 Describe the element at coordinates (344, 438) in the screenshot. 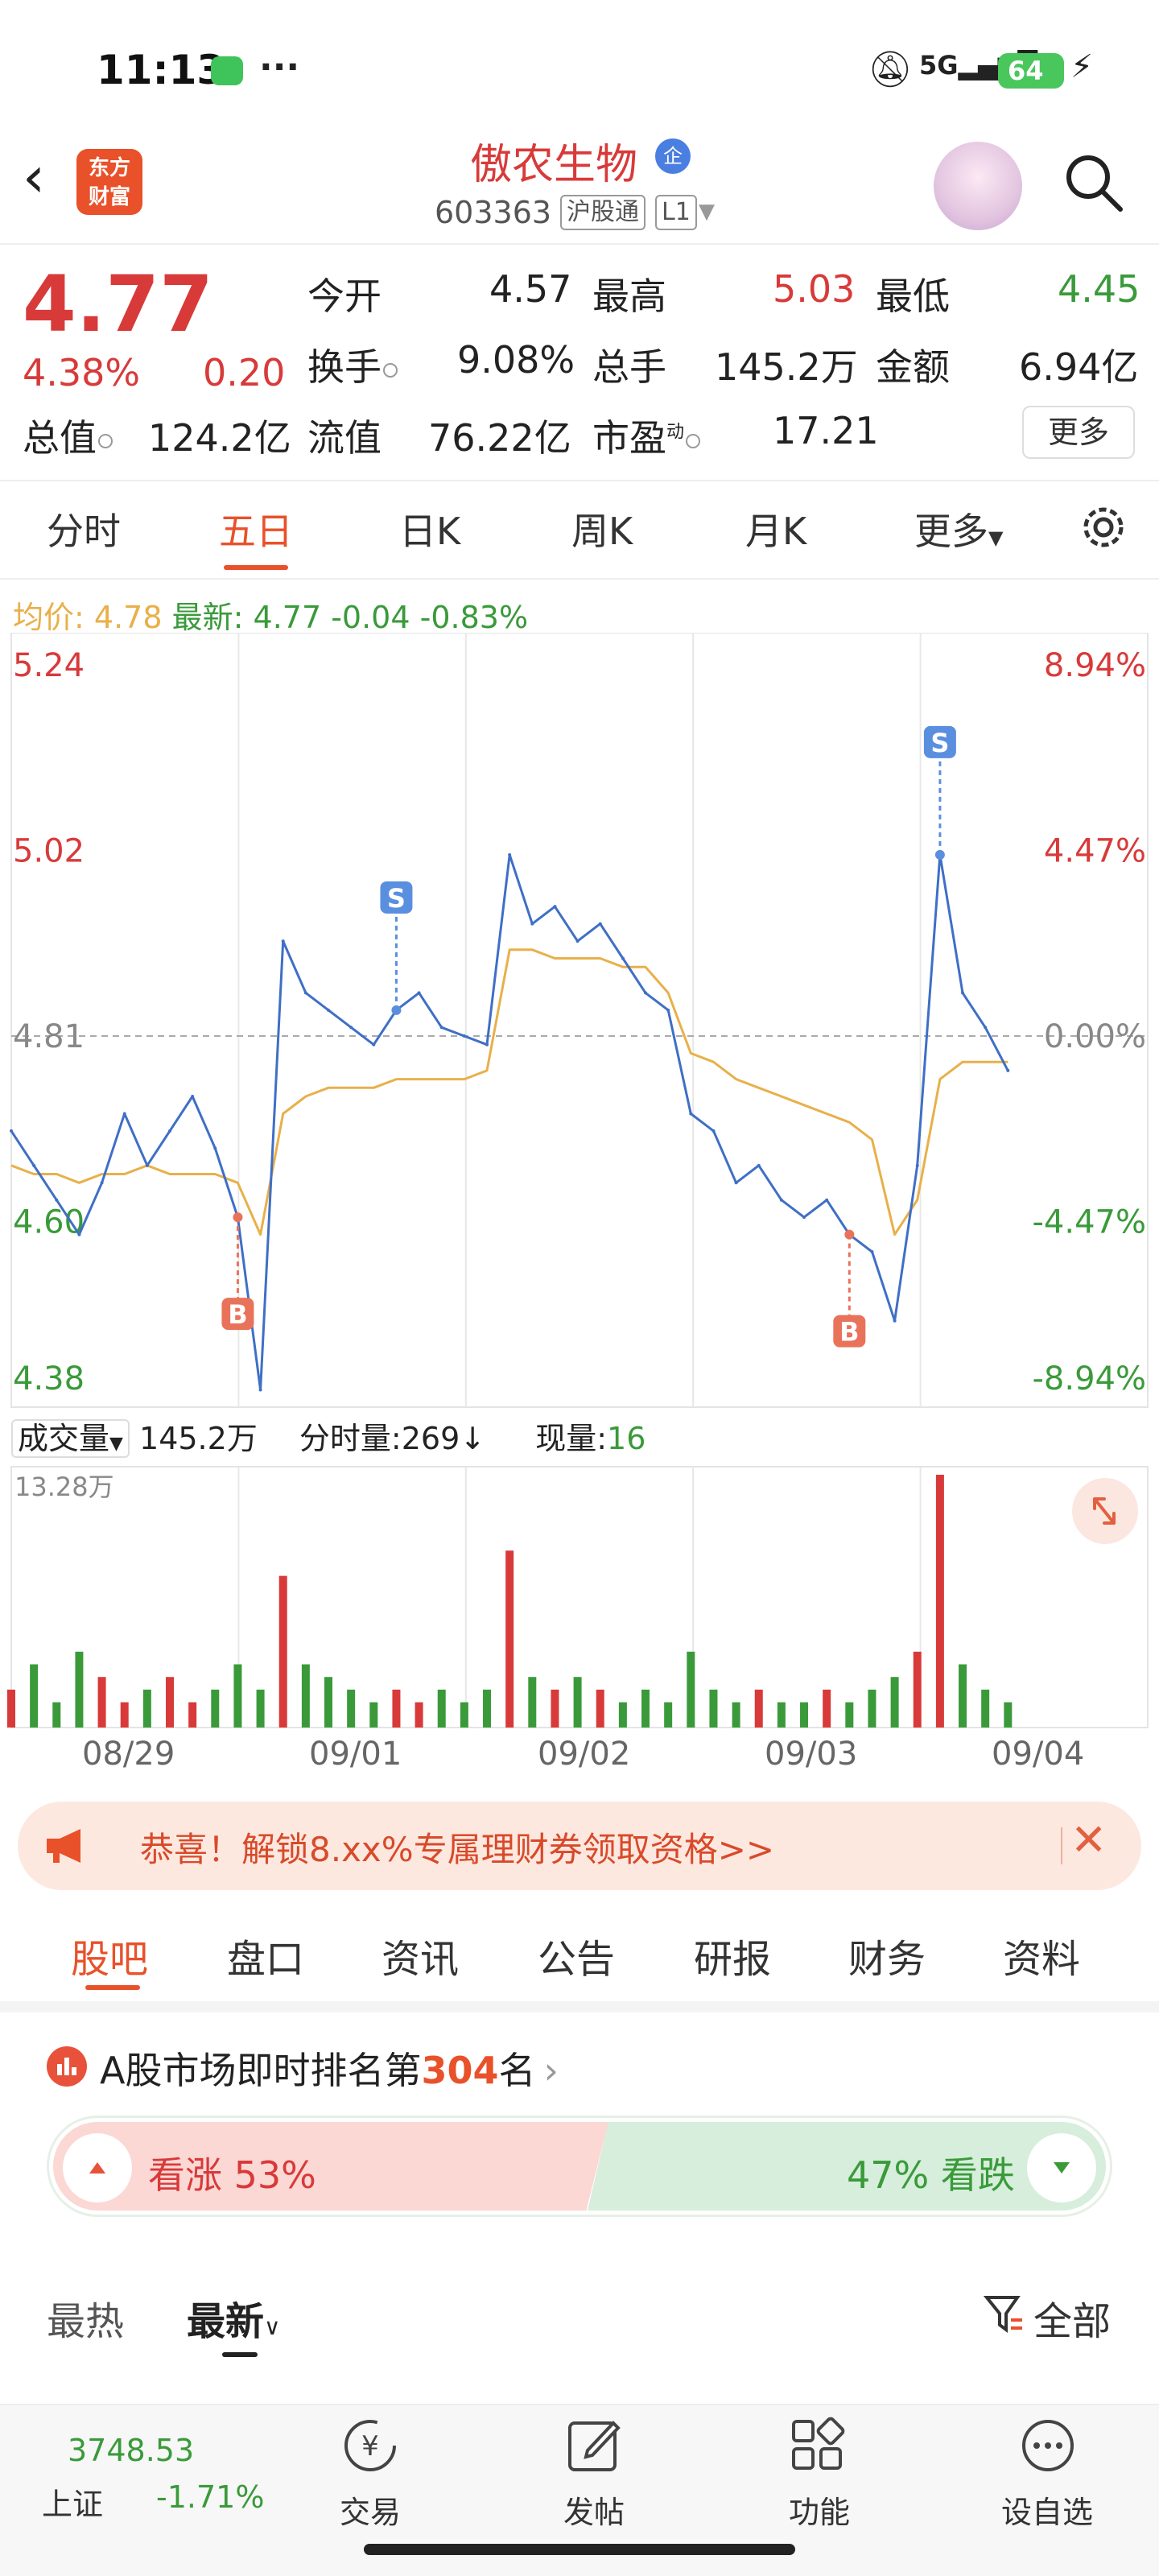

I see `float-cap-label: 流值` at that location.